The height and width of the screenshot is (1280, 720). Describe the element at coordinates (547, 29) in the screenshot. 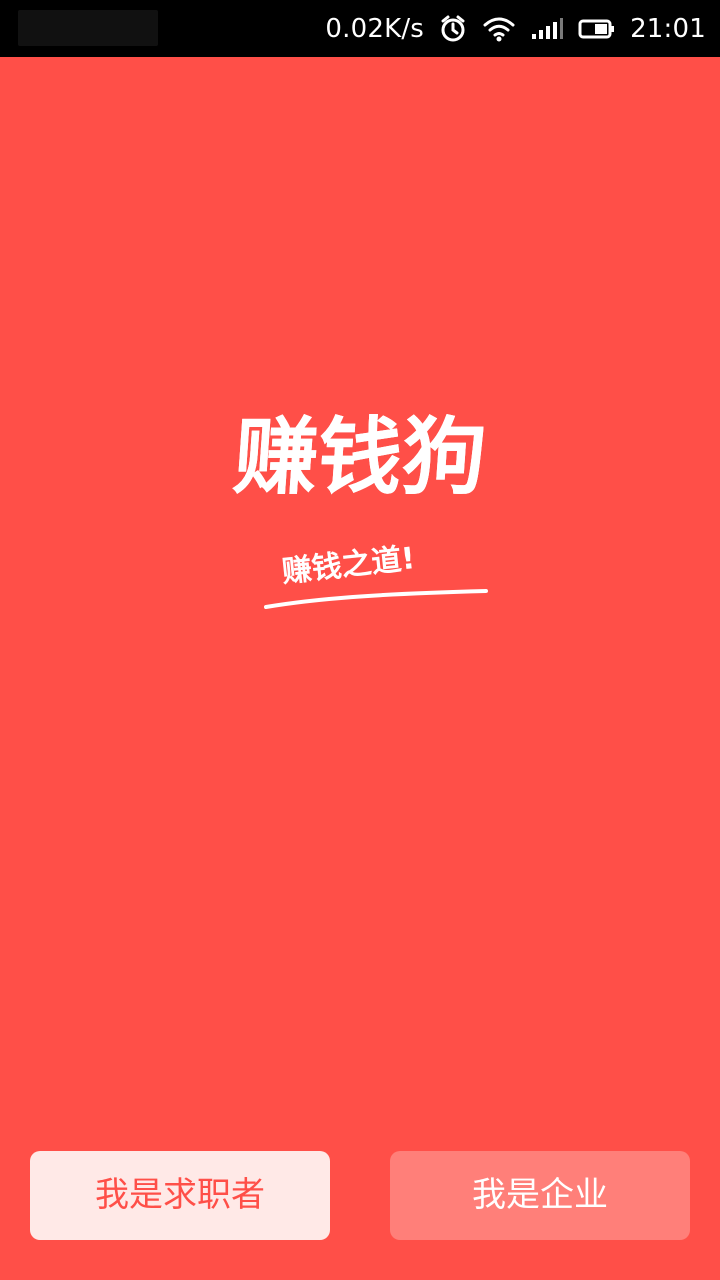

I see `signal-icon` at that location.